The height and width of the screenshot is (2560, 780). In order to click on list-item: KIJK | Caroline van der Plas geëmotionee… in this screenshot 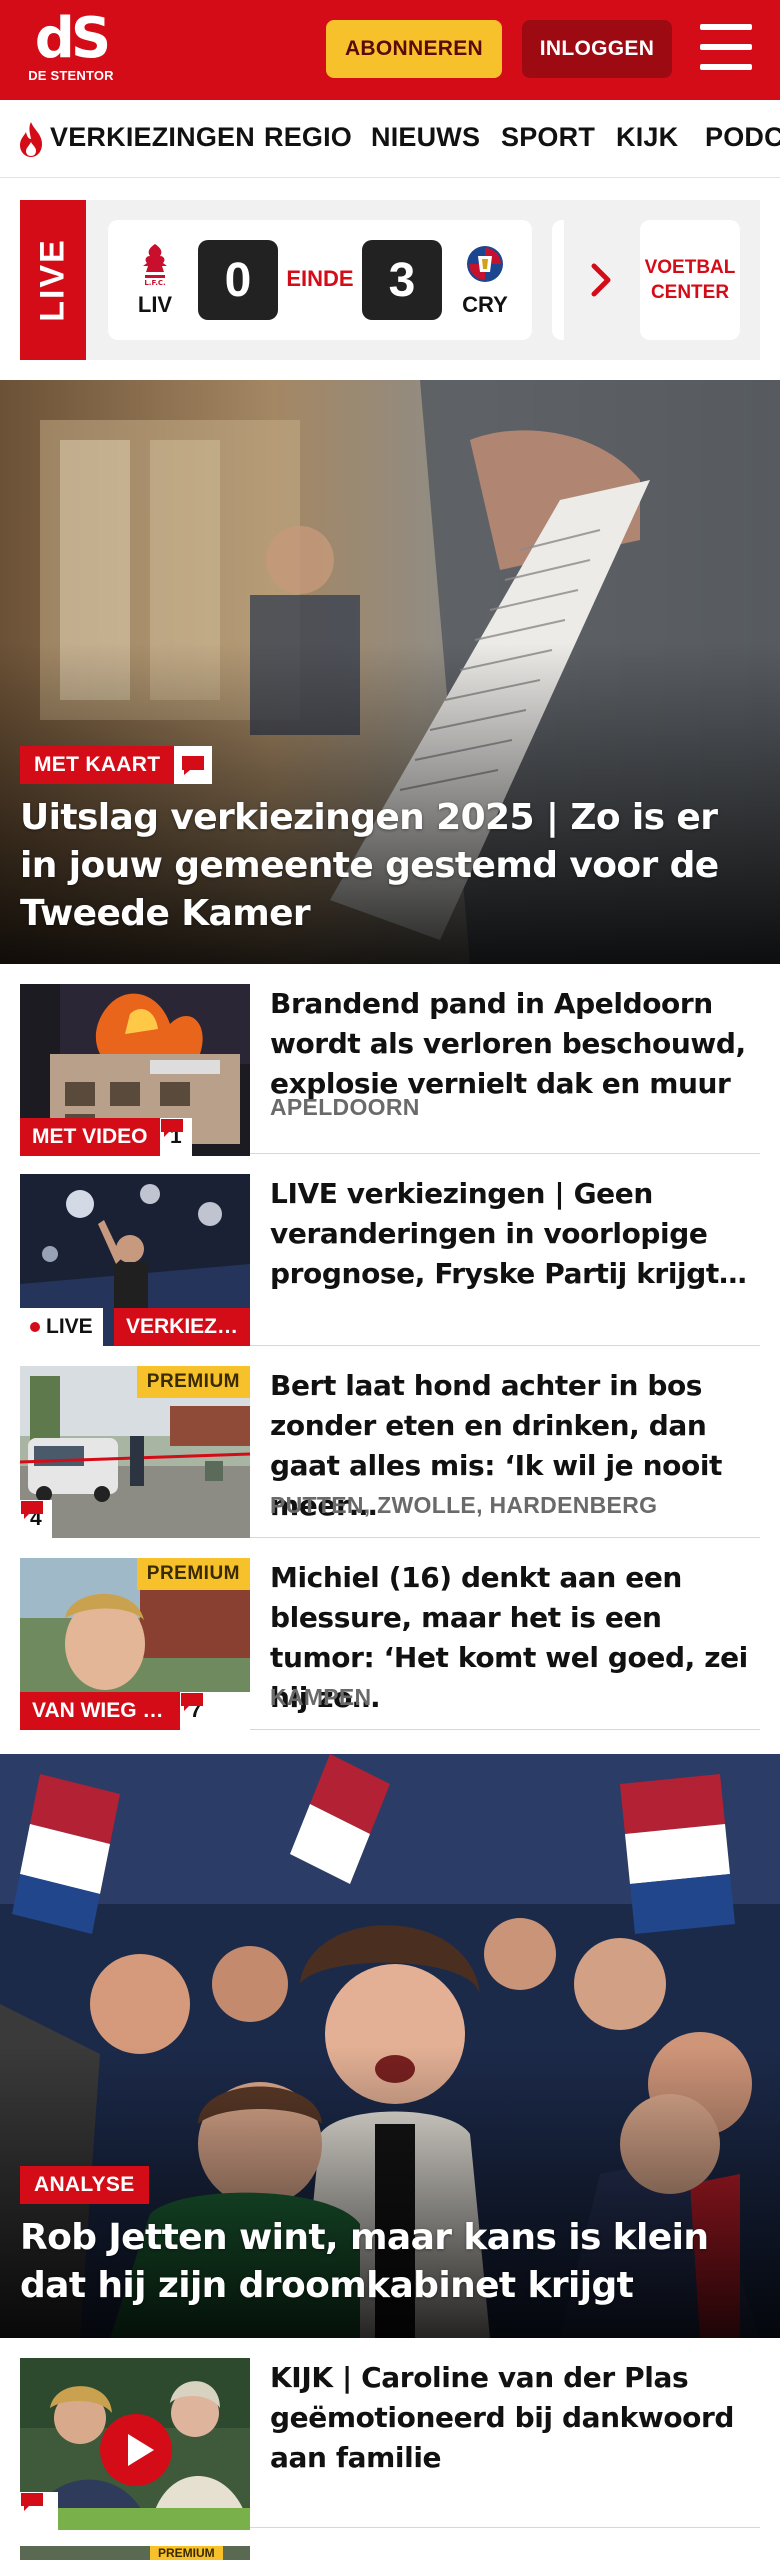, I will do `click(390, 2434)`.